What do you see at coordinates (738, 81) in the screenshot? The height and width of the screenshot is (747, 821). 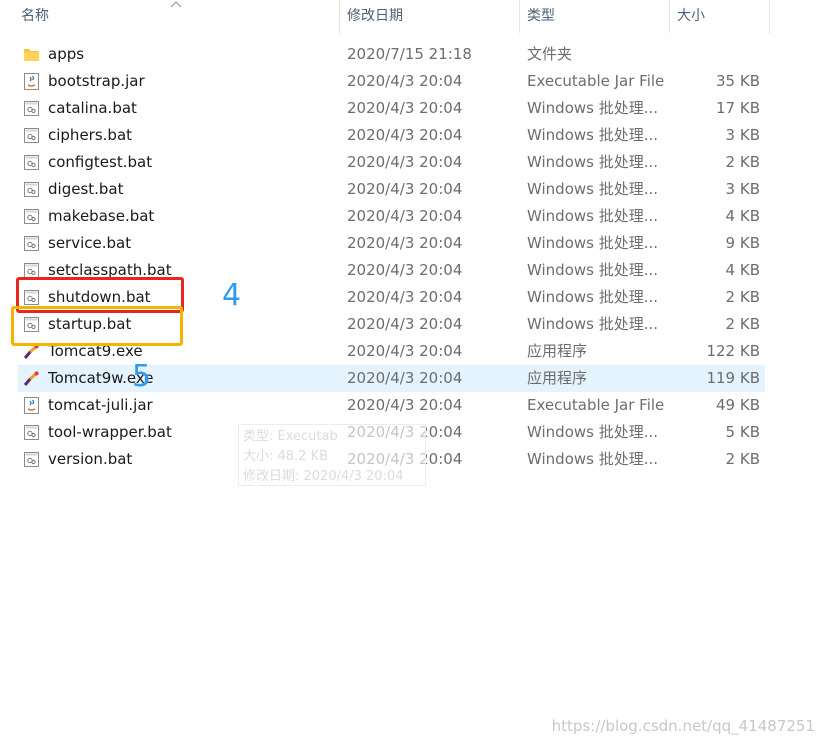 I see `file-size: 35 KB` at bounding box center [738, 81].